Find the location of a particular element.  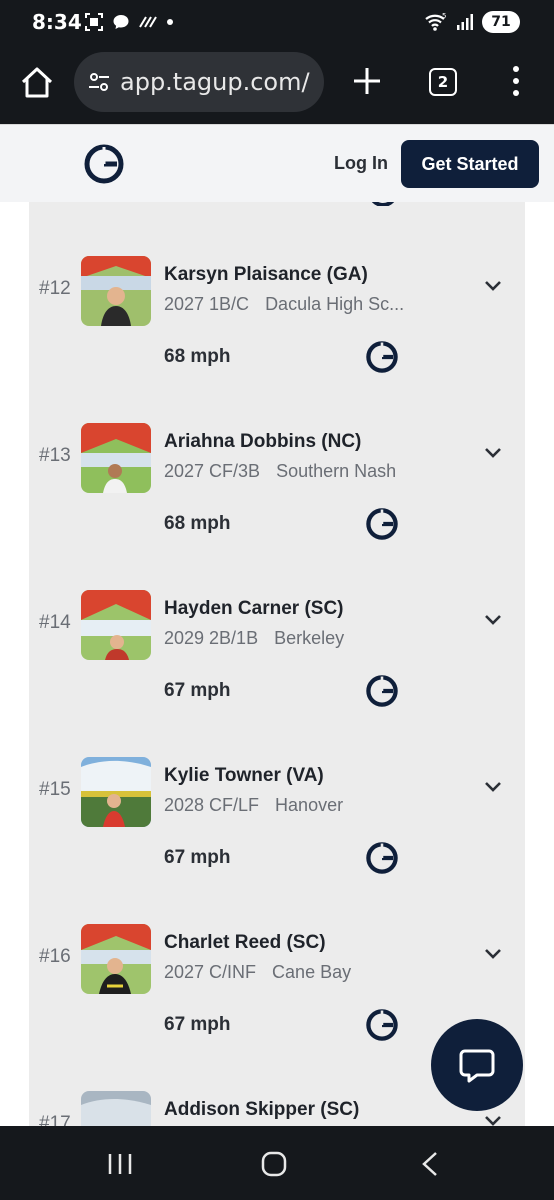

new-tab-icon is located at coordinates (367, 81).